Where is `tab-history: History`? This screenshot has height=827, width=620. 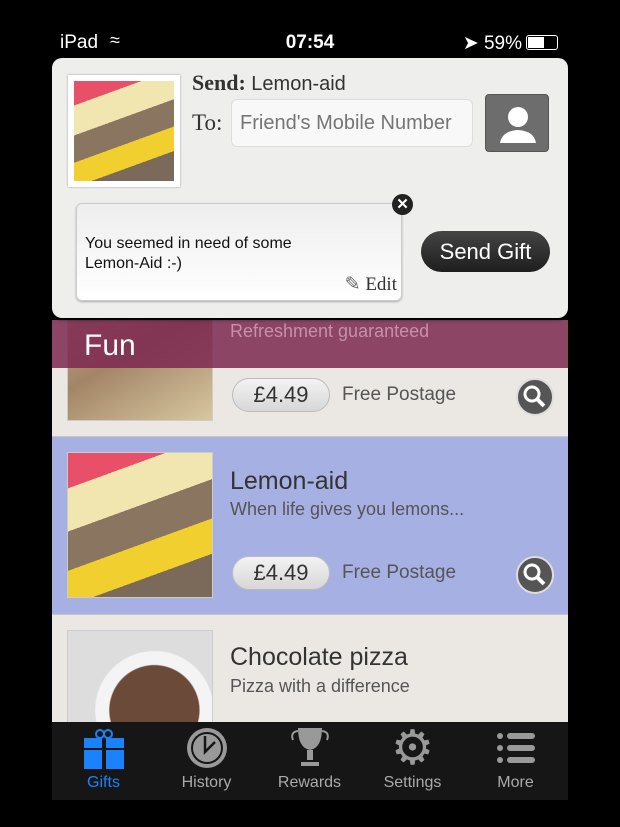
tab-history: History is located at coordinates (206, 761).